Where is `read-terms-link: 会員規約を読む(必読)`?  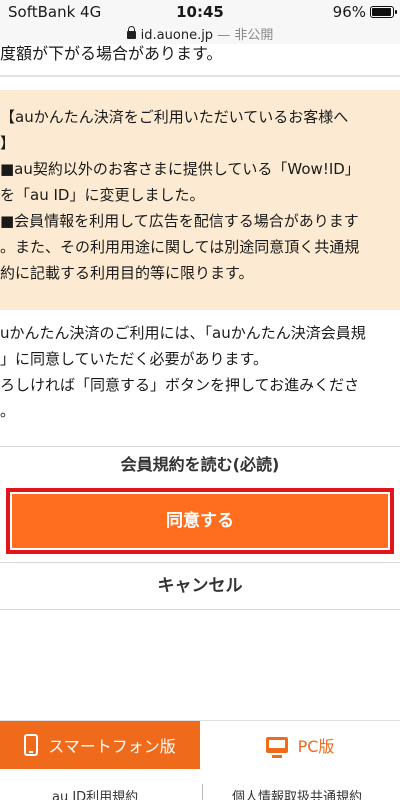 read-terms-link: 会員規約を読む(必読) is located at coordinates (200, 465).